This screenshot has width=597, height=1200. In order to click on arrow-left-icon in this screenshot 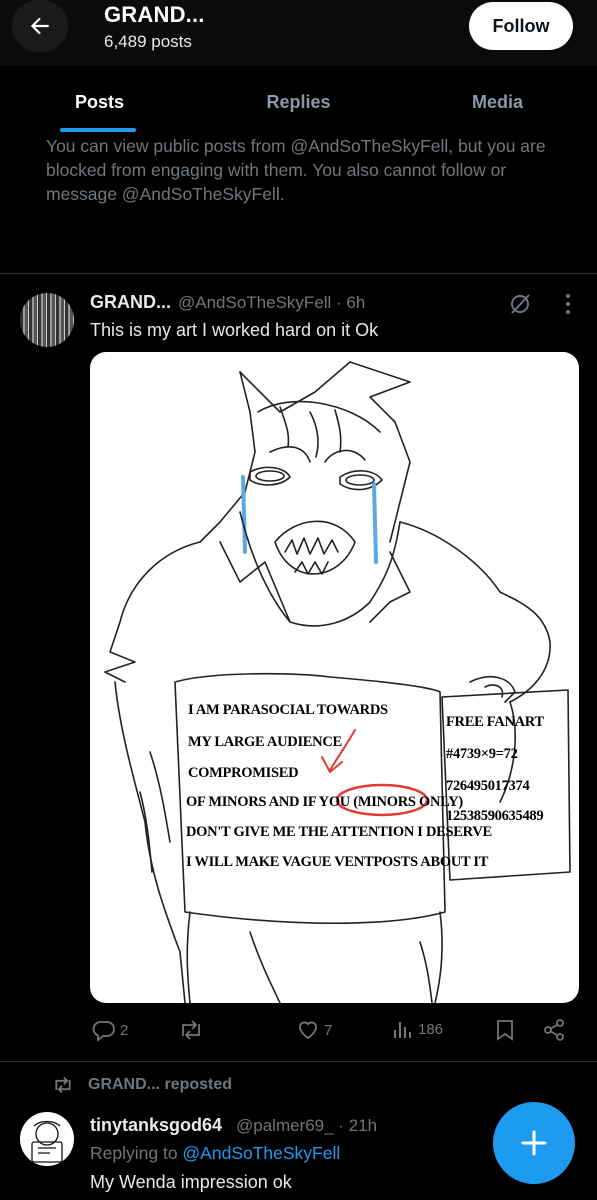, I will do `click(39, 26)`.